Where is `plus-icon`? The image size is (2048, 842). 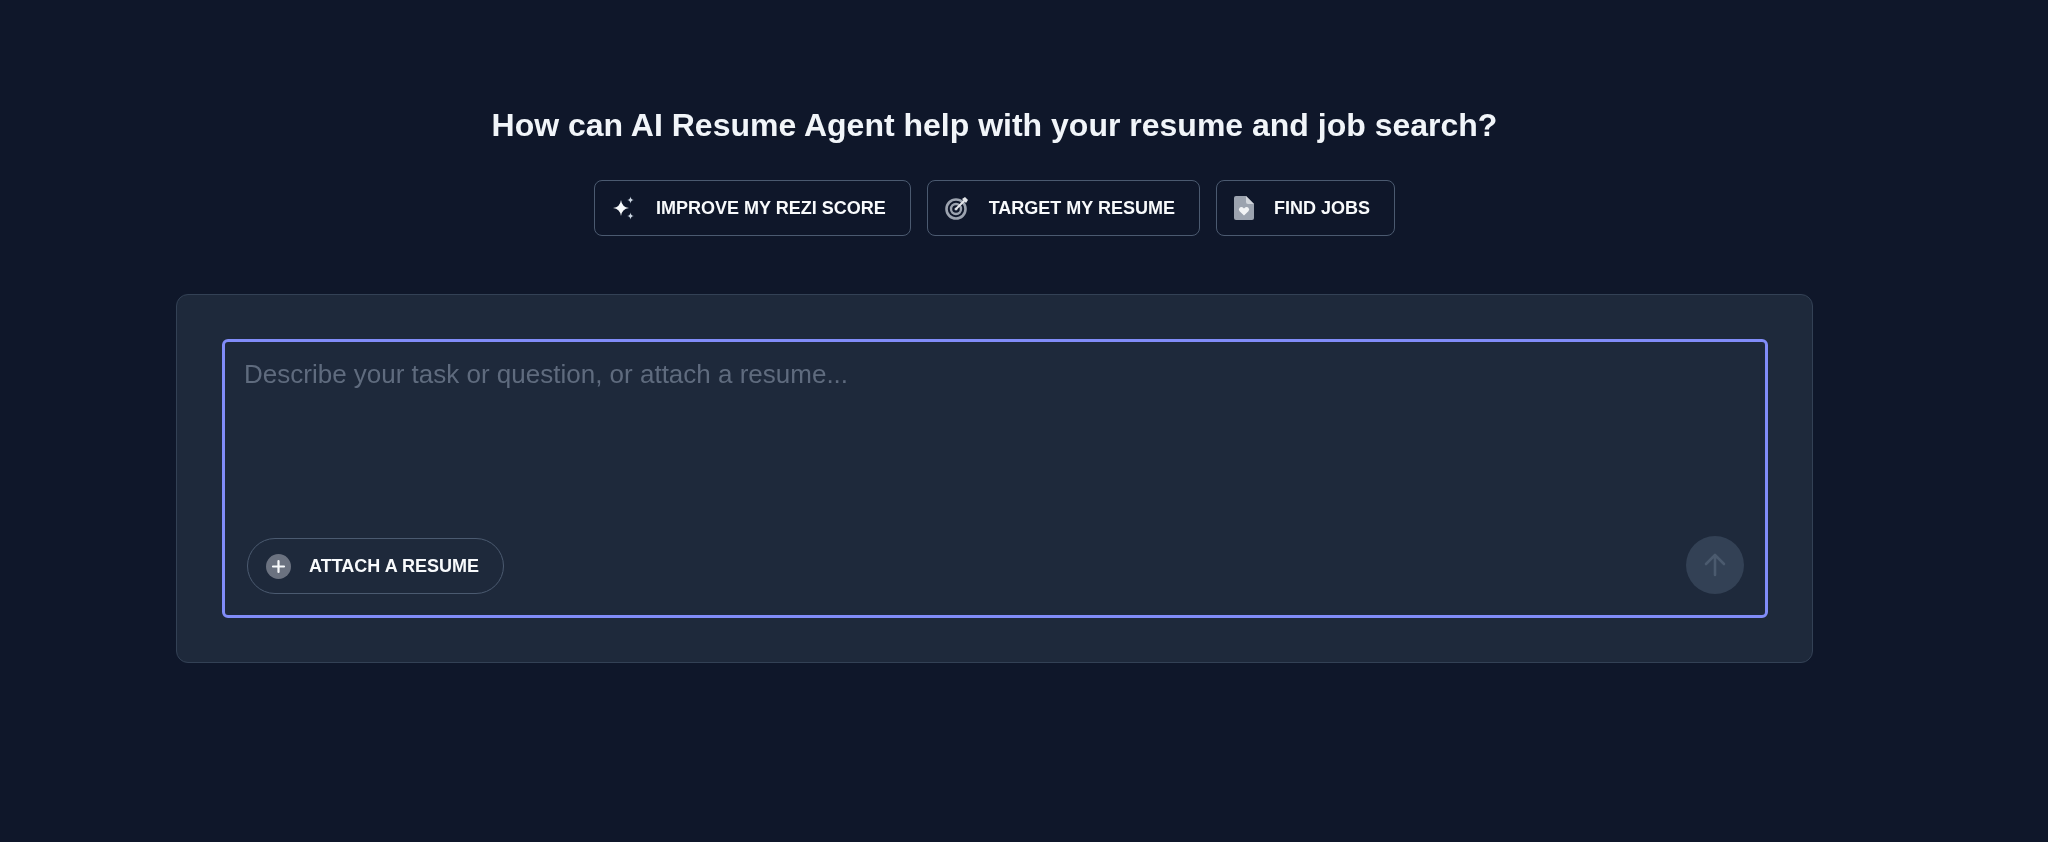
plus-icon is located at coordinates (278, 566).